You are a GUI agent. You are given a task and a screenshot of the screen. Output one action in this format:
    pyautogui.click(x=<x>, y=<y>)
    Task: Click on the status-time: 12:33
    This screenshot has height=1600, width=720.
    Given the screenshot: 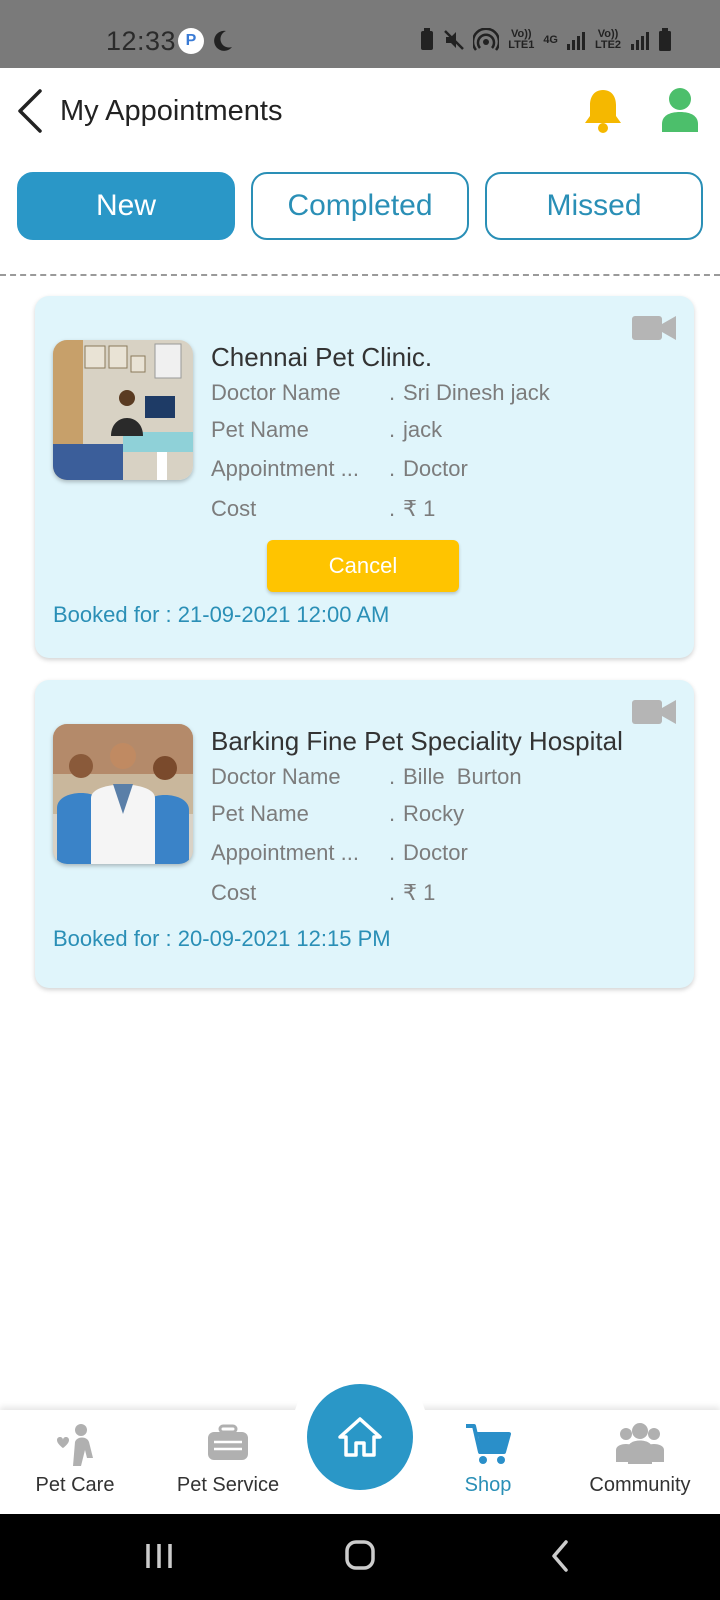 What is the action you would take?
    pyautogui.click(x=141, y=41)
    